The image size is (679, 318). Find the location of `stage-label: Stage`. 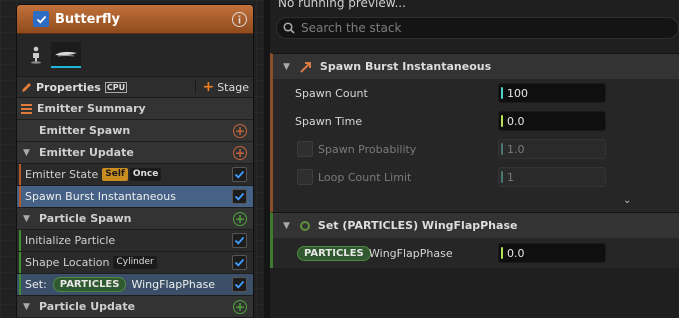

stage-label: Stage is located at coordinates (233, 87).